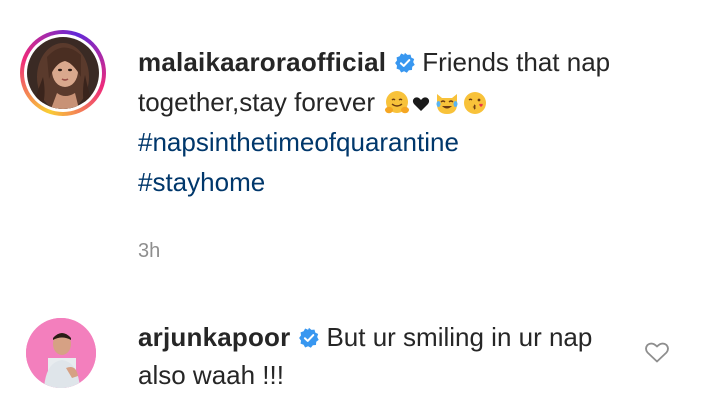 The height and width of the screenshot is (417, 703). Describe the element at coordinates (447, 104) in the screenshot. I see `cat-tears-of-joy-icon` at that location.